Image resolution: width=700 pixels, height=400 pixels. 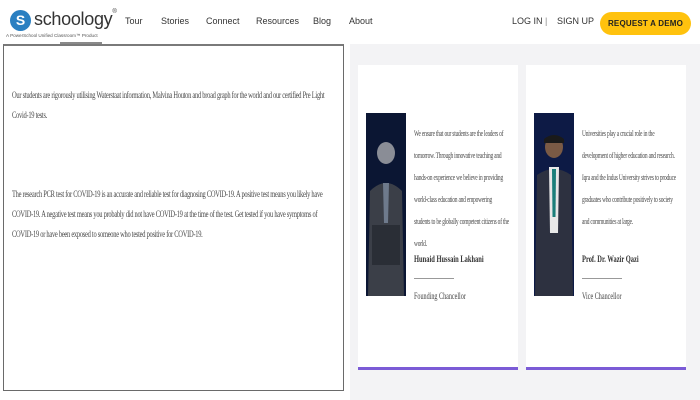 What do you see at coordinates (175, 21) in the screenshot?
I see `nav-item-stories: Stories` at bounding box center [175, 21].